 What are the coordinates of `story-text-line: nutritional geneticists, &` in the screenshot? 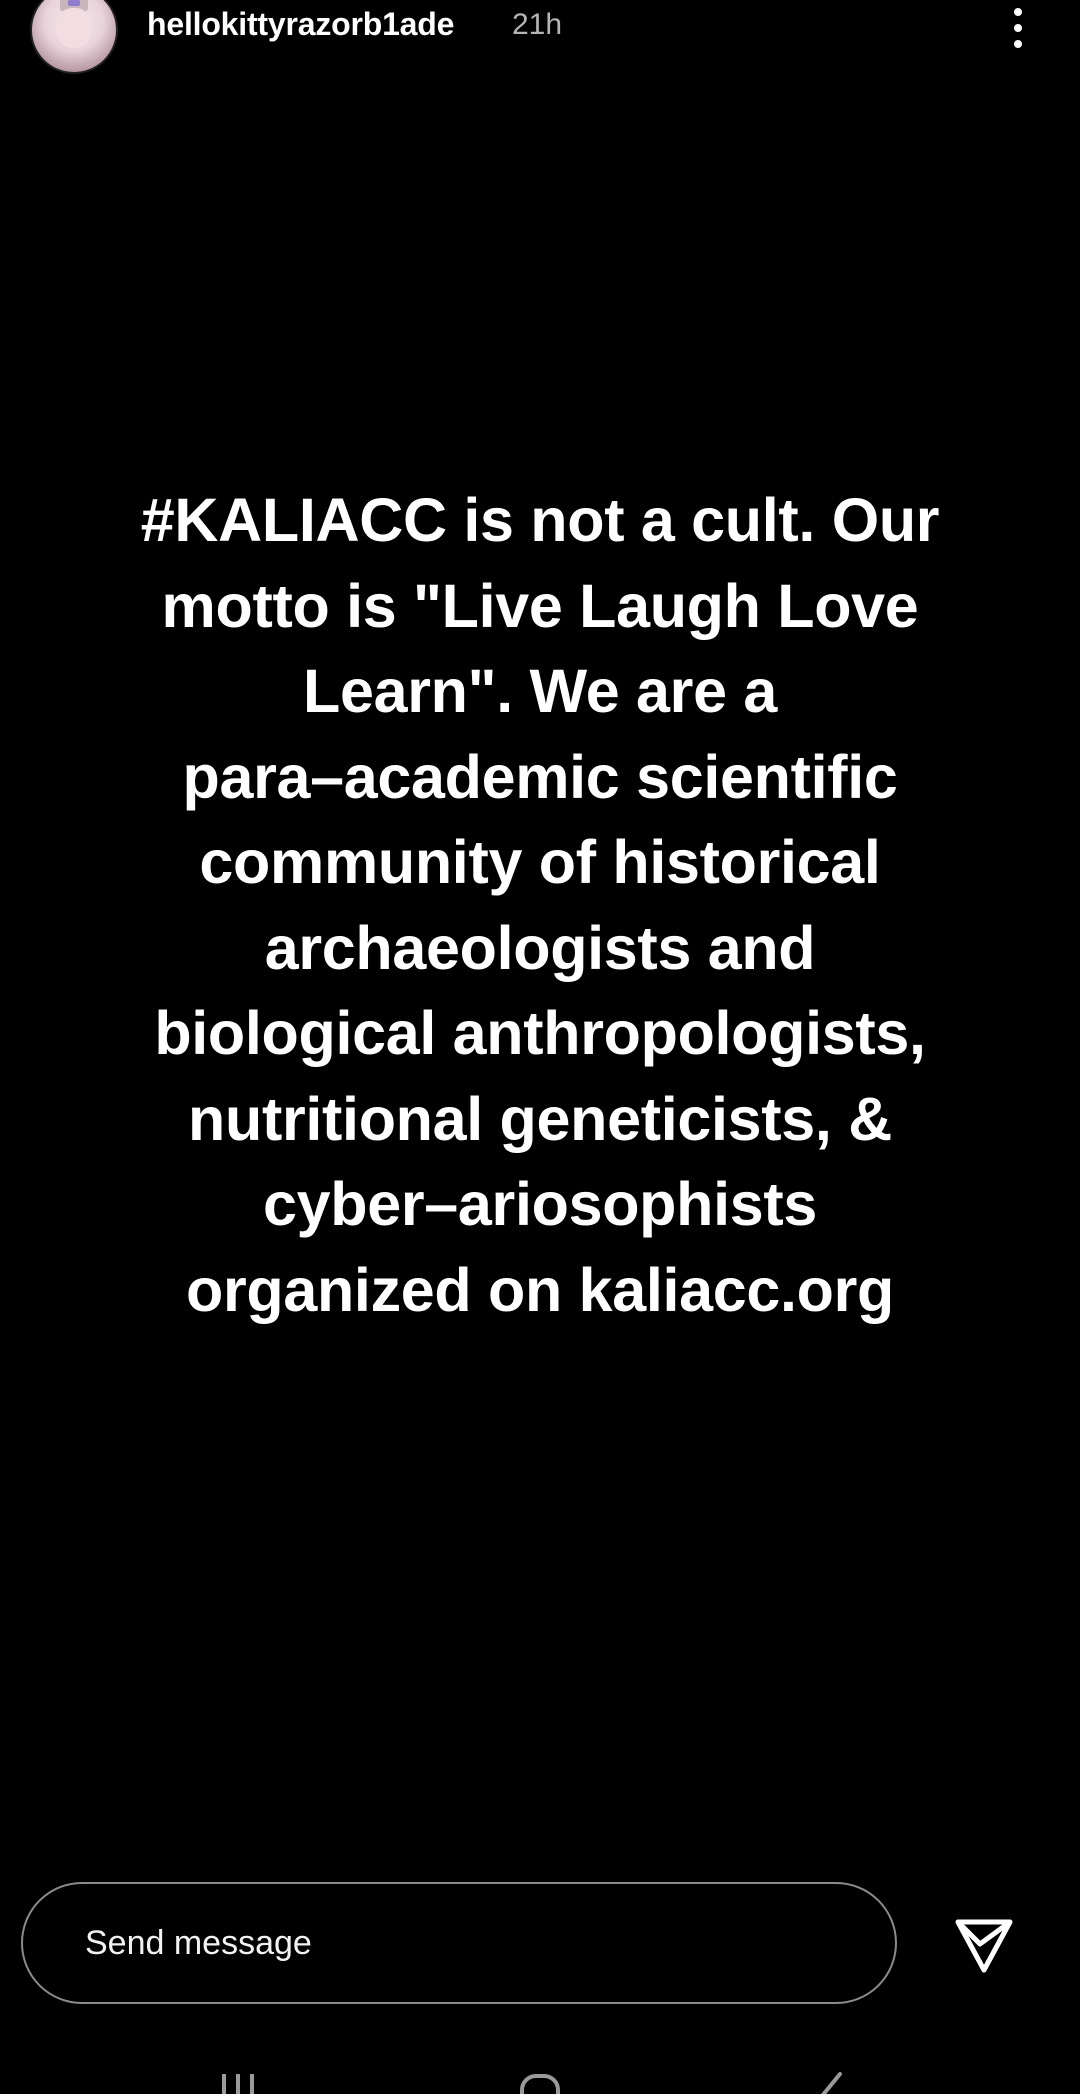 It's located at (540, 1118).